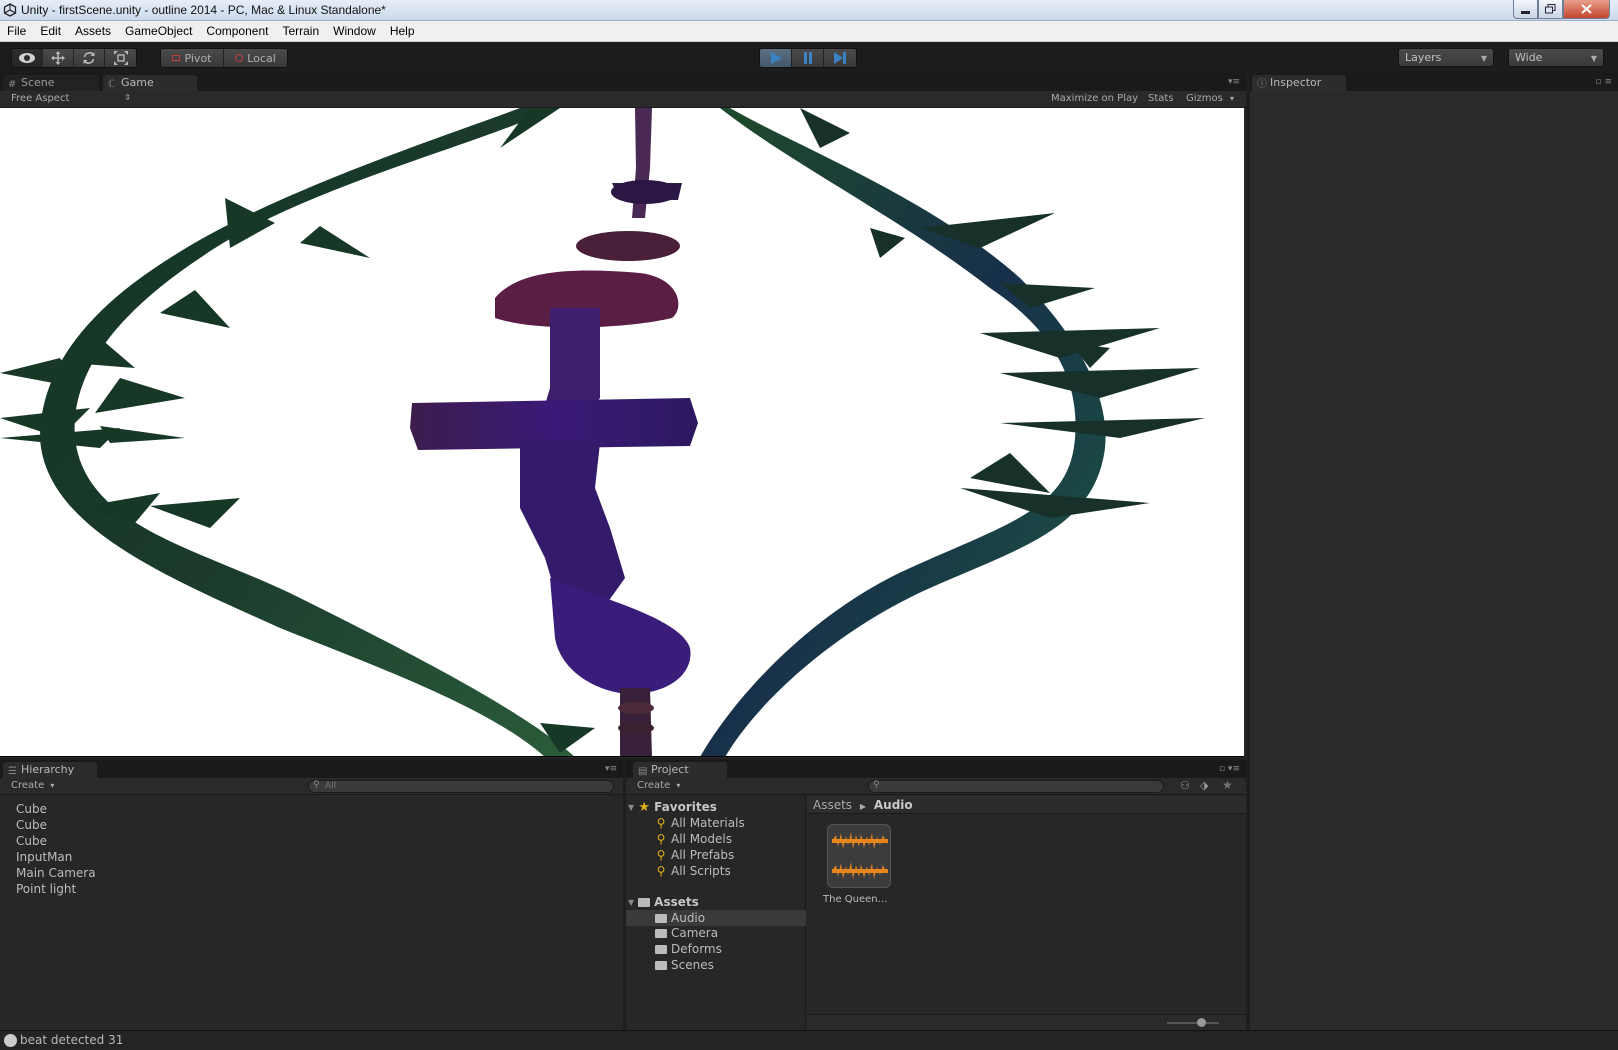 Image resolution: width=1618 pixels, height=1050 pixels. Describe the element at coordinates (1603, 82) in the screenshot. I see `inspector-lock-icon: ▫ ≡` at that location.